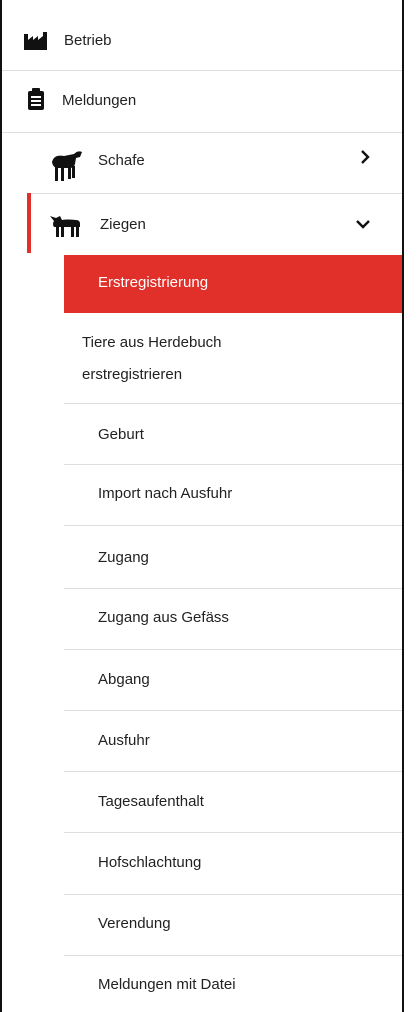 This screenshot has width=418, height=1012. I want to click on ziegen-item-label: Ausfuhr, so click(124, 740).